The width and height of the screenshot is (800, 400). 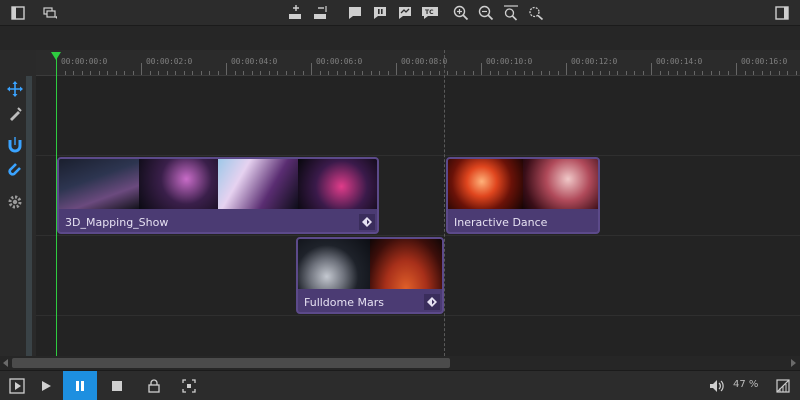 What do you see at coordinates (56, 206) in the screenshot?
I see `playhead` at bounding box center [56, 206].